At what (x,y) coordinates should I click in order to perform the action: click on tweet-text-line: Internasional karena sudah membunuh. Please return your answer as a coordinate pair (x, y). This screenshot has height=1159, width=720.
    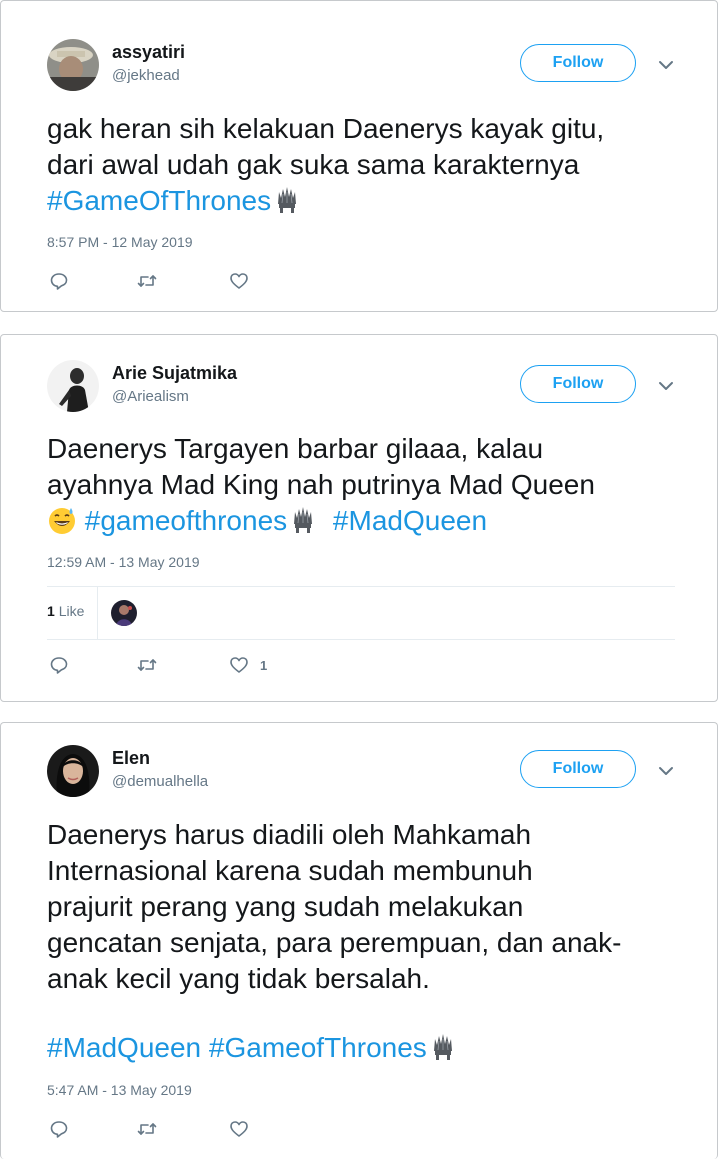
    Looking at the image, I should click on (290, 870).